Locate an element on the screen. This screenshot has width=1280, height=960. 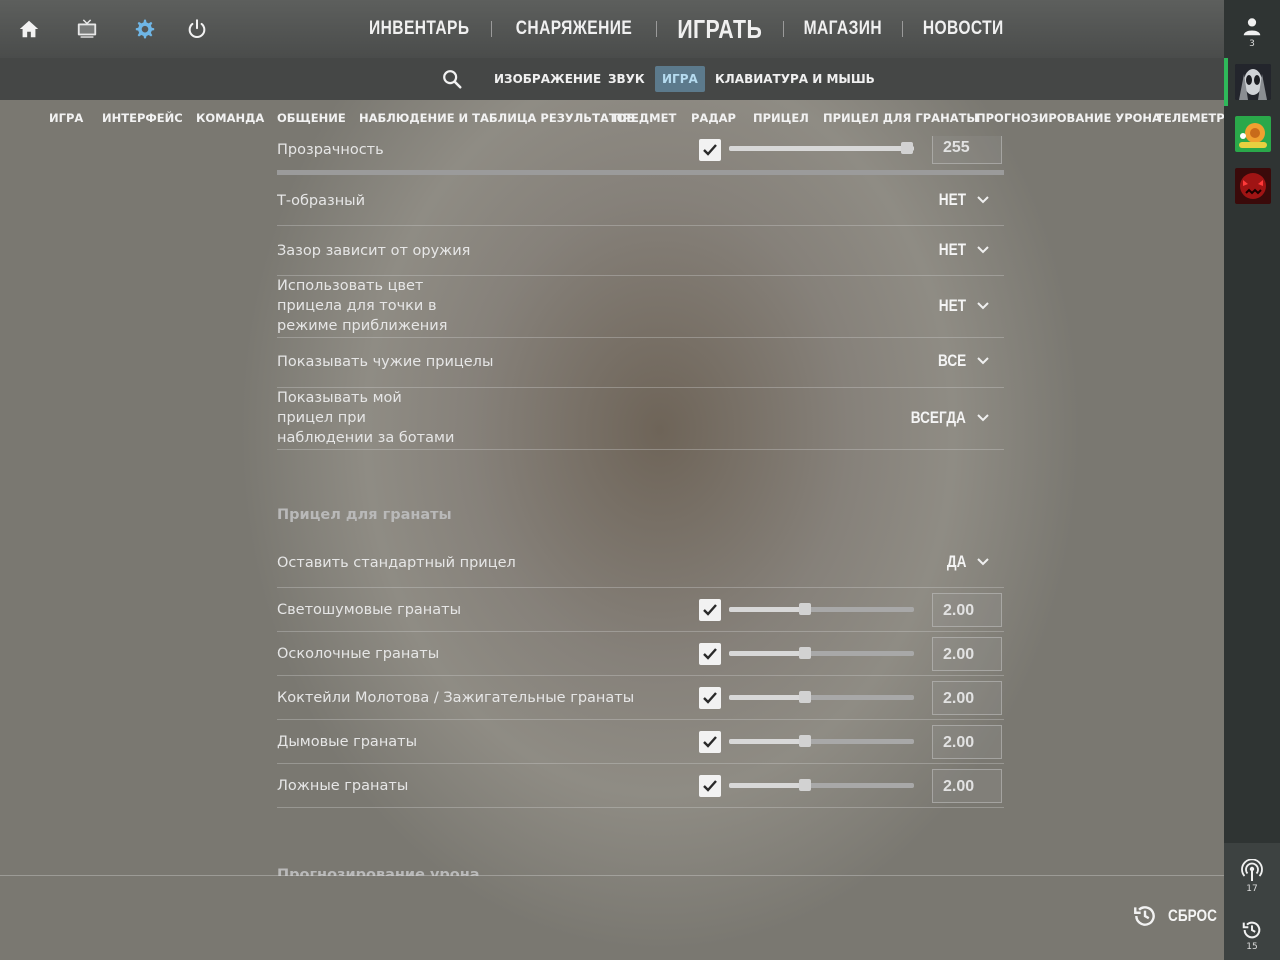
weapon-gap-dropdown: НЕТ is located at coordinates (961, 250).